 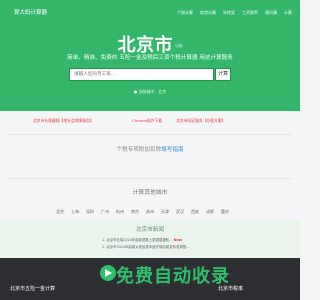 I want to click on nav-item-mortgage: 房贷计算, so click(x=208, y=13).